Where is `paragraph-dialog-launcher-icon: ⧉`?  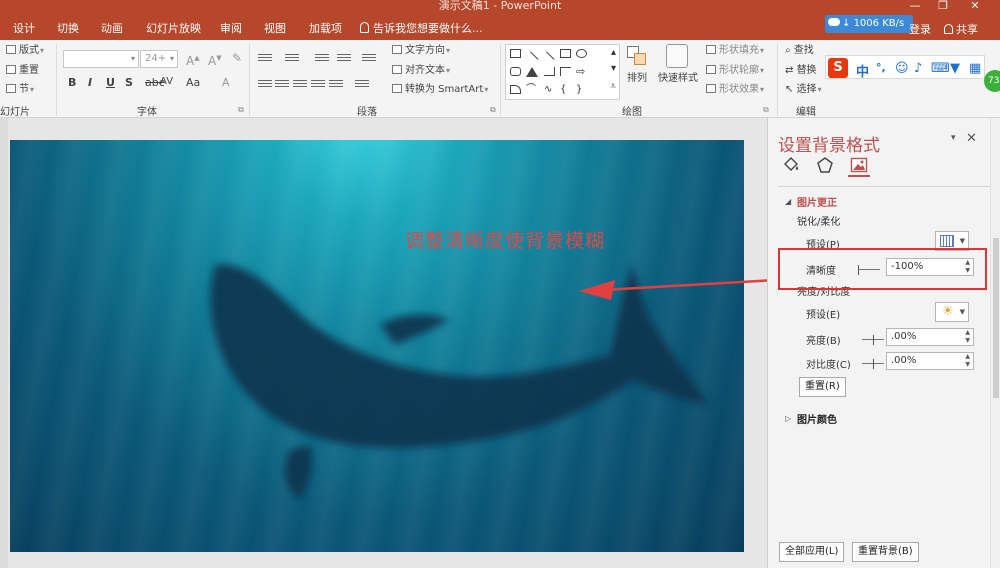 paragraph-dialog-launcher-icon: ⧉ is located at coordinates (493, 110).